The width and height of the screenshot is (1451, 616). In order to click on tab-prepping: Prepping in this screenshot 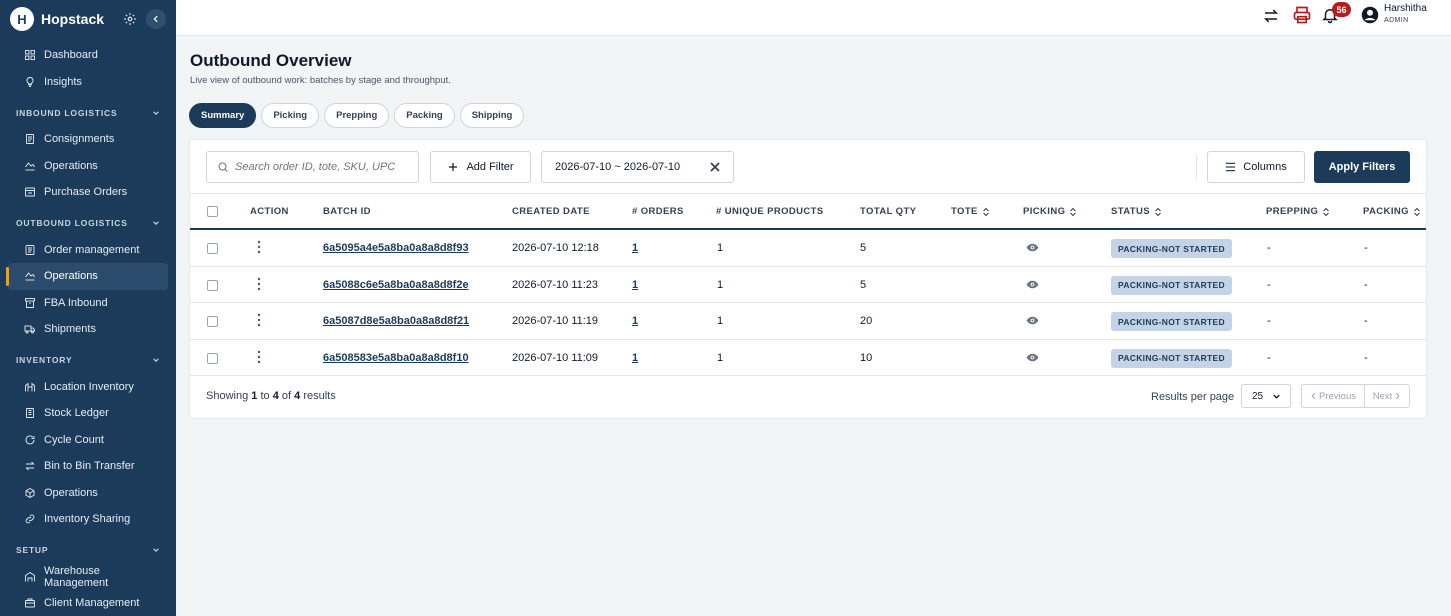, I will do `click(357, 115)`.